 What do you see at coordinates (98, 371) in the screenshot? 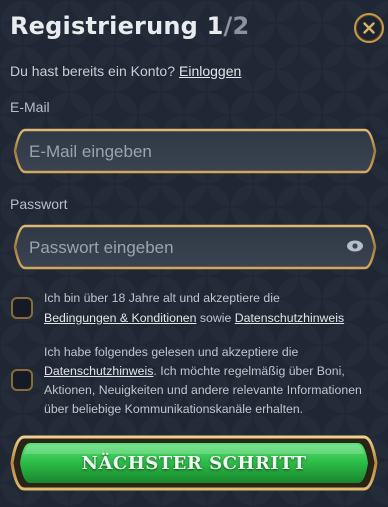
I see `privacy-link-marketing: Datenschutzhinweis` at bounding box center [98, 371].